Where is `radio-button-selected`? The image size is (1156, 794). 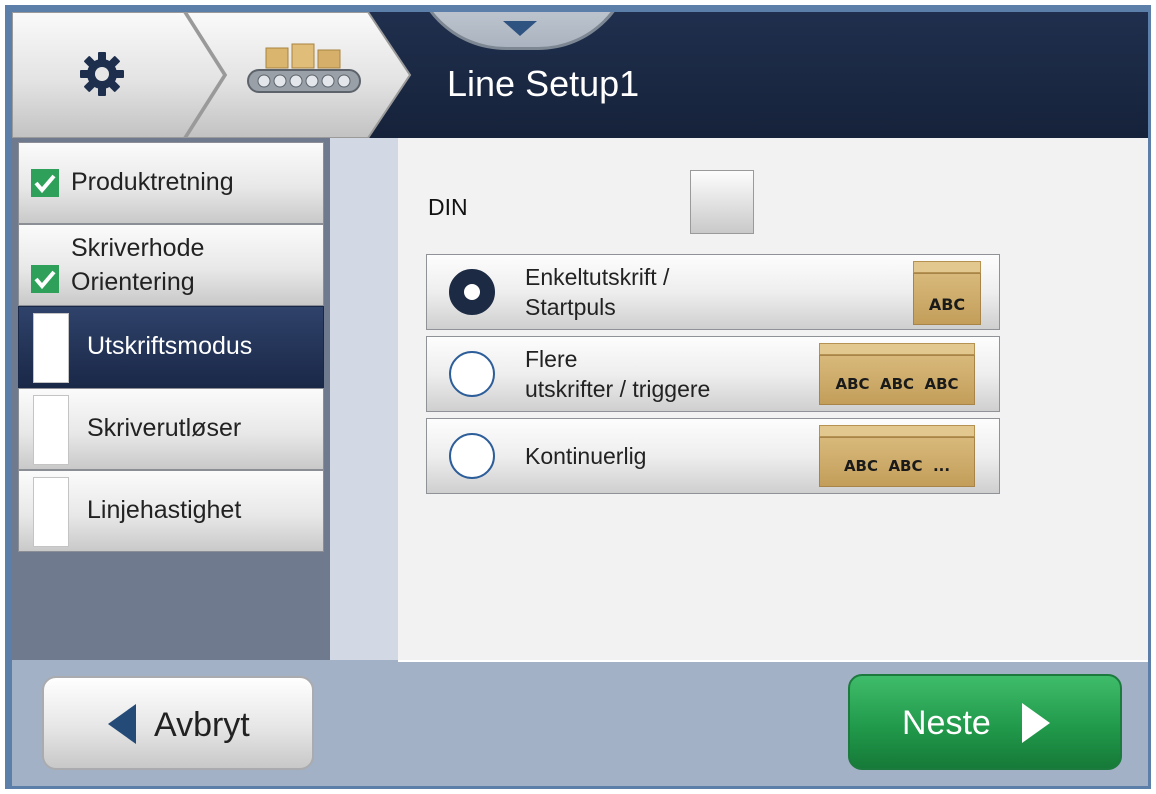
radio-button-selected is located at coordinates (472, 292).